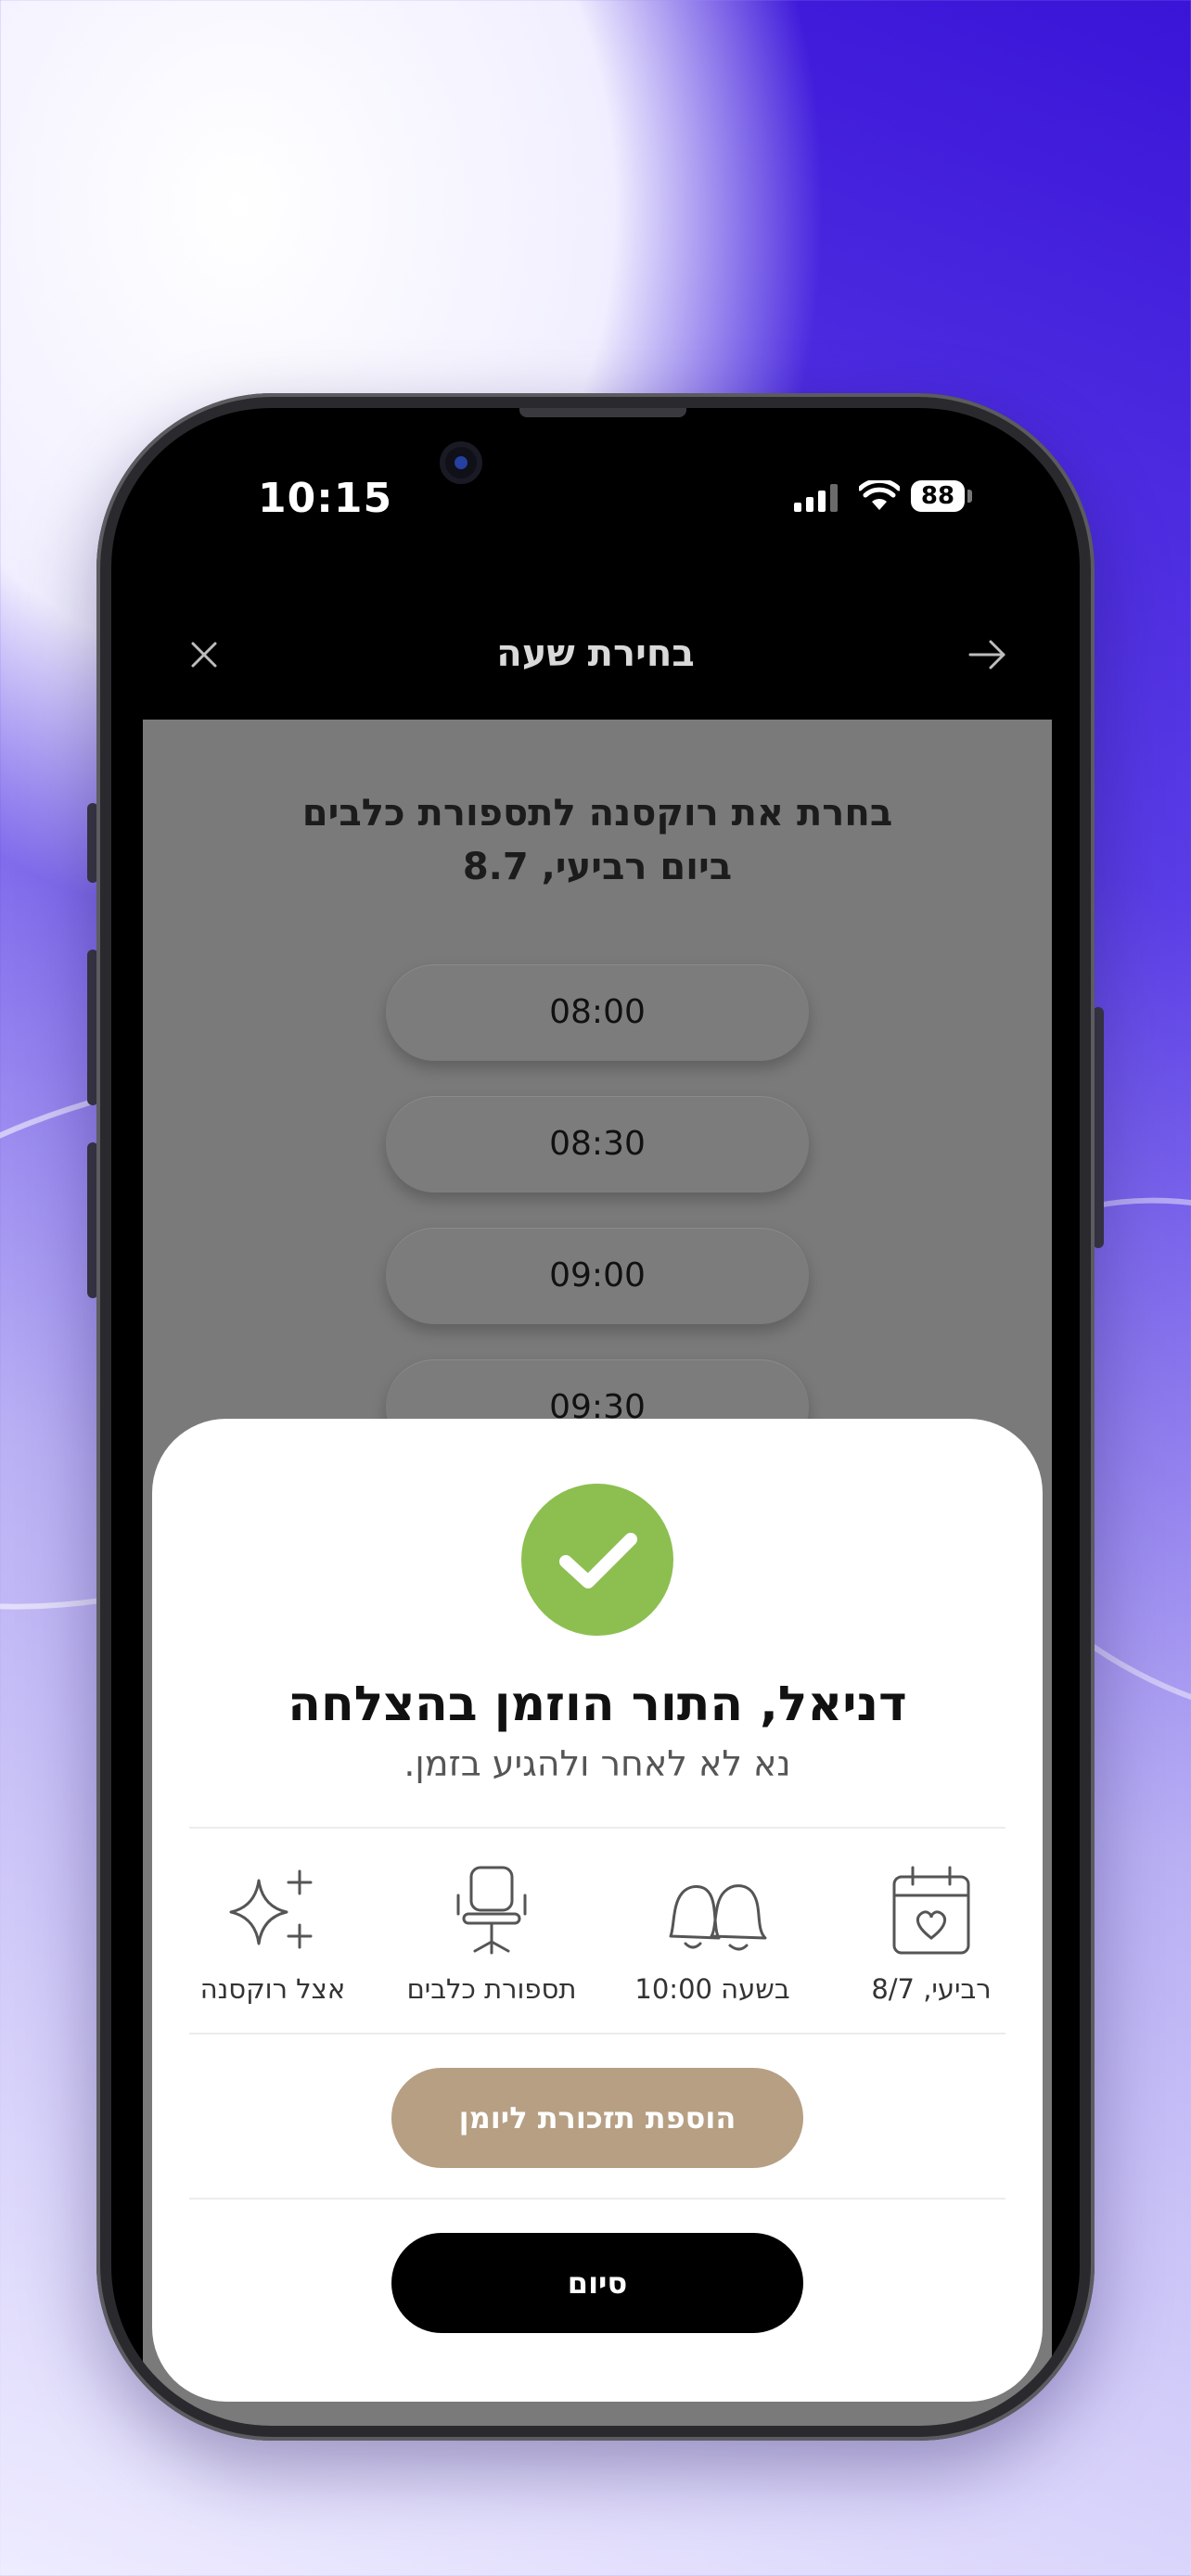 This screenshot has height=2576, width=1191. What do you see at coordinates (271, 1909) in the screenshot?
I see `sparkles-icon` at bounding box center [271, 1909].